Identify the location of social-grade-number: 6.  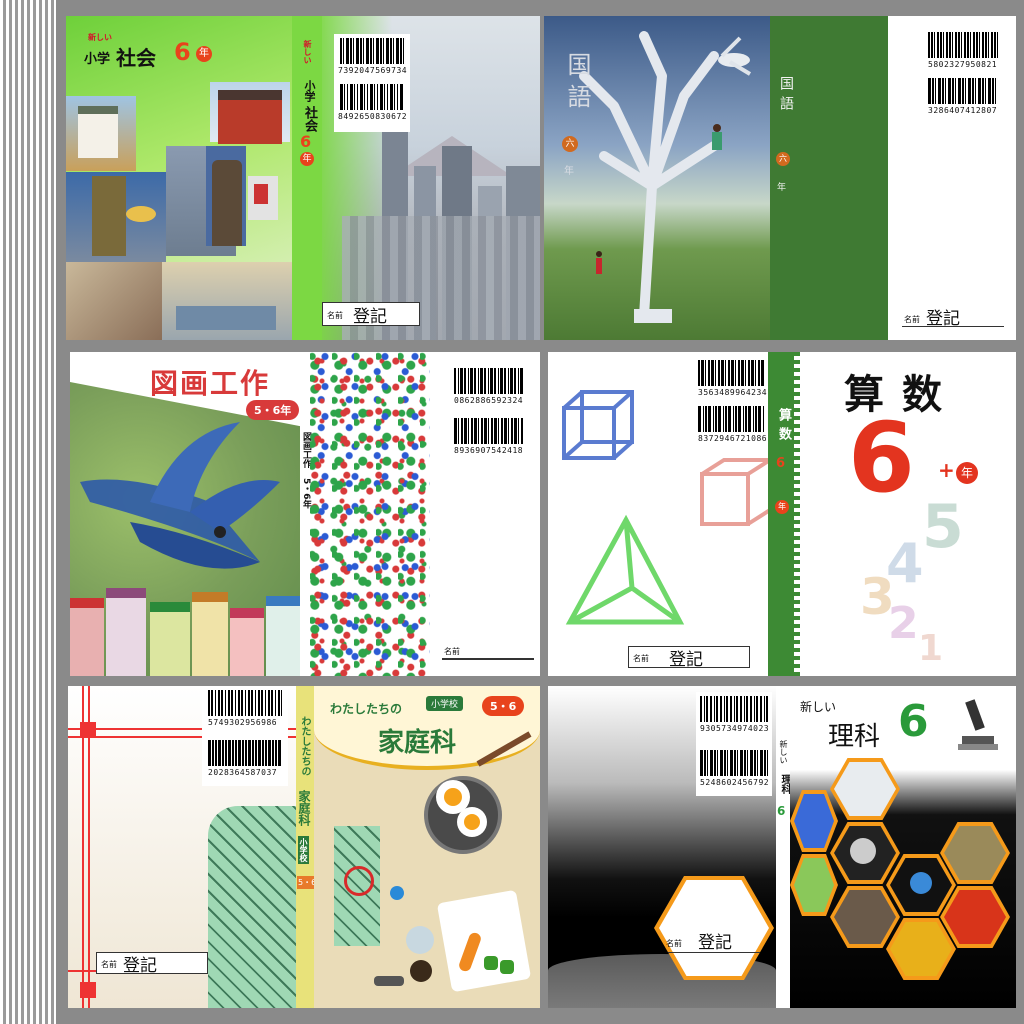
(182, 52).